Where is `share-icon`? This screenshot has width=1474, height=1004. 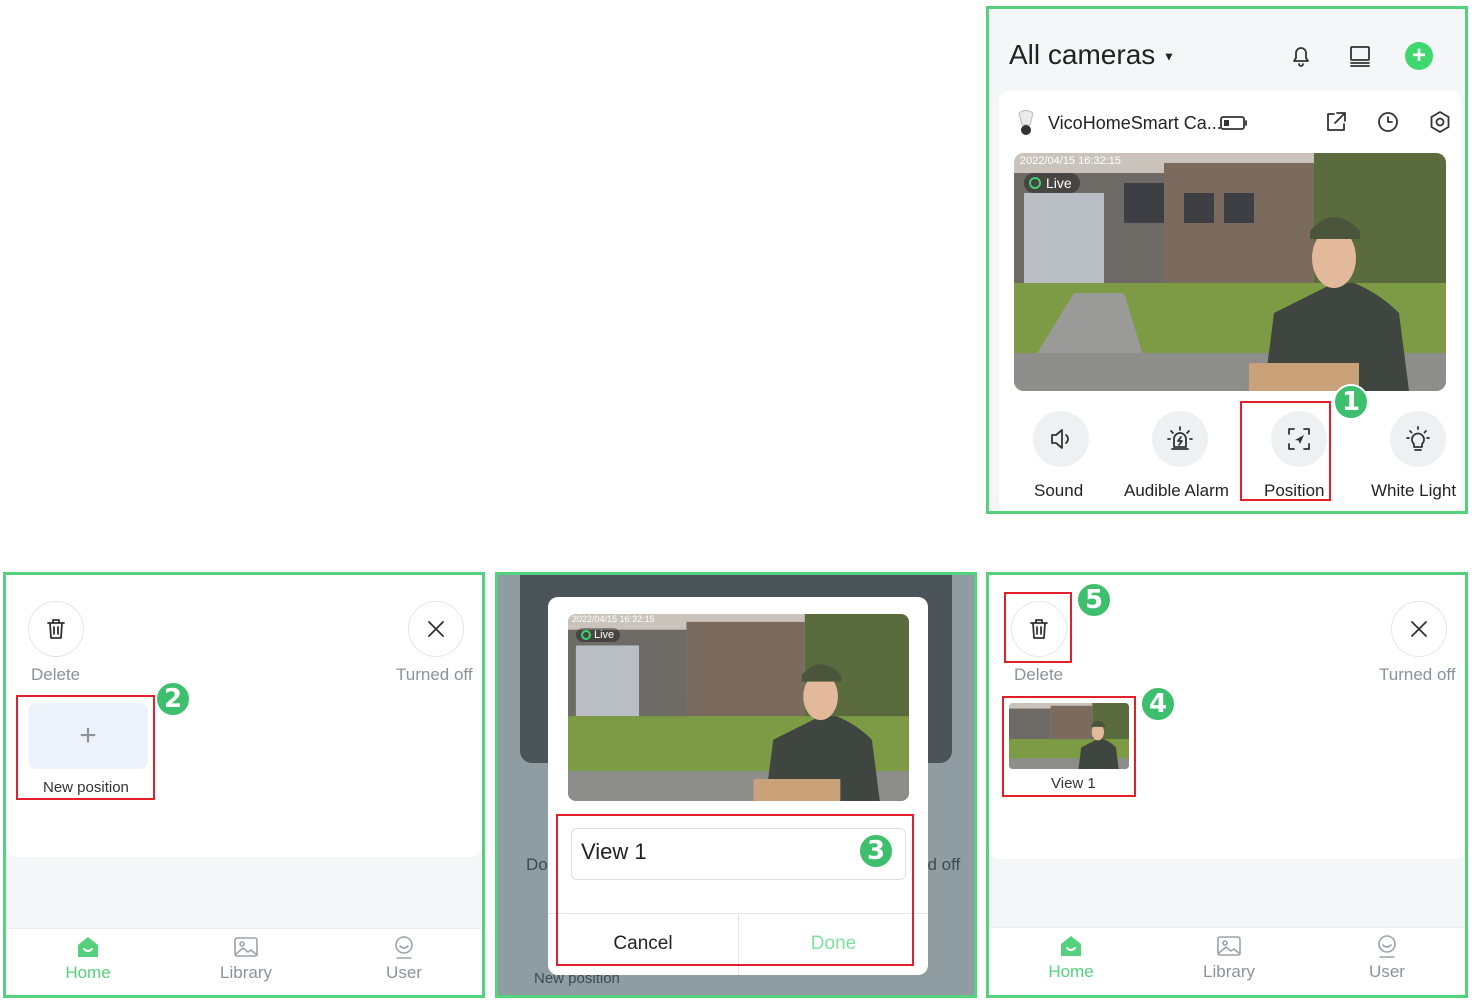 share-icon is located at coordinates (1336, 122).